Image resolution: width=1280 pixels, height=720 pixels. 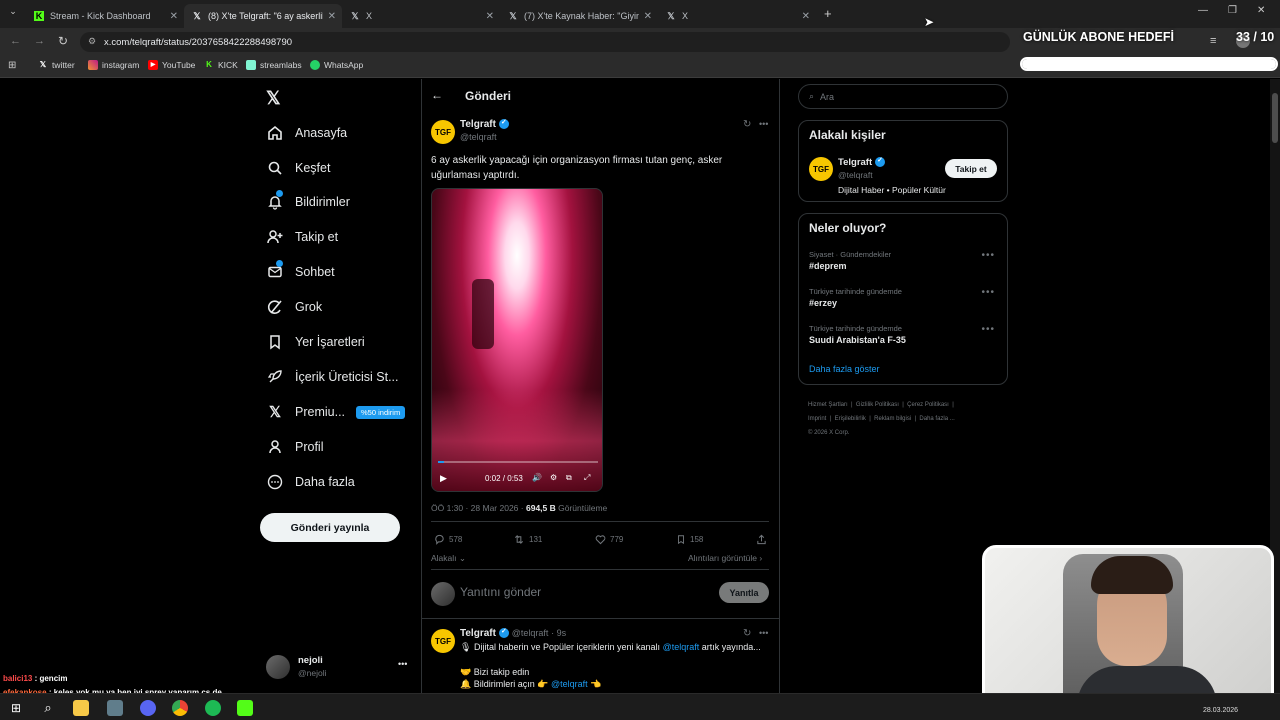 What do you see at coordinates (339, 667) in the screenshot?
I see `account-switcher: nejoli @nejoli •••` at bounding box center [339, 667].